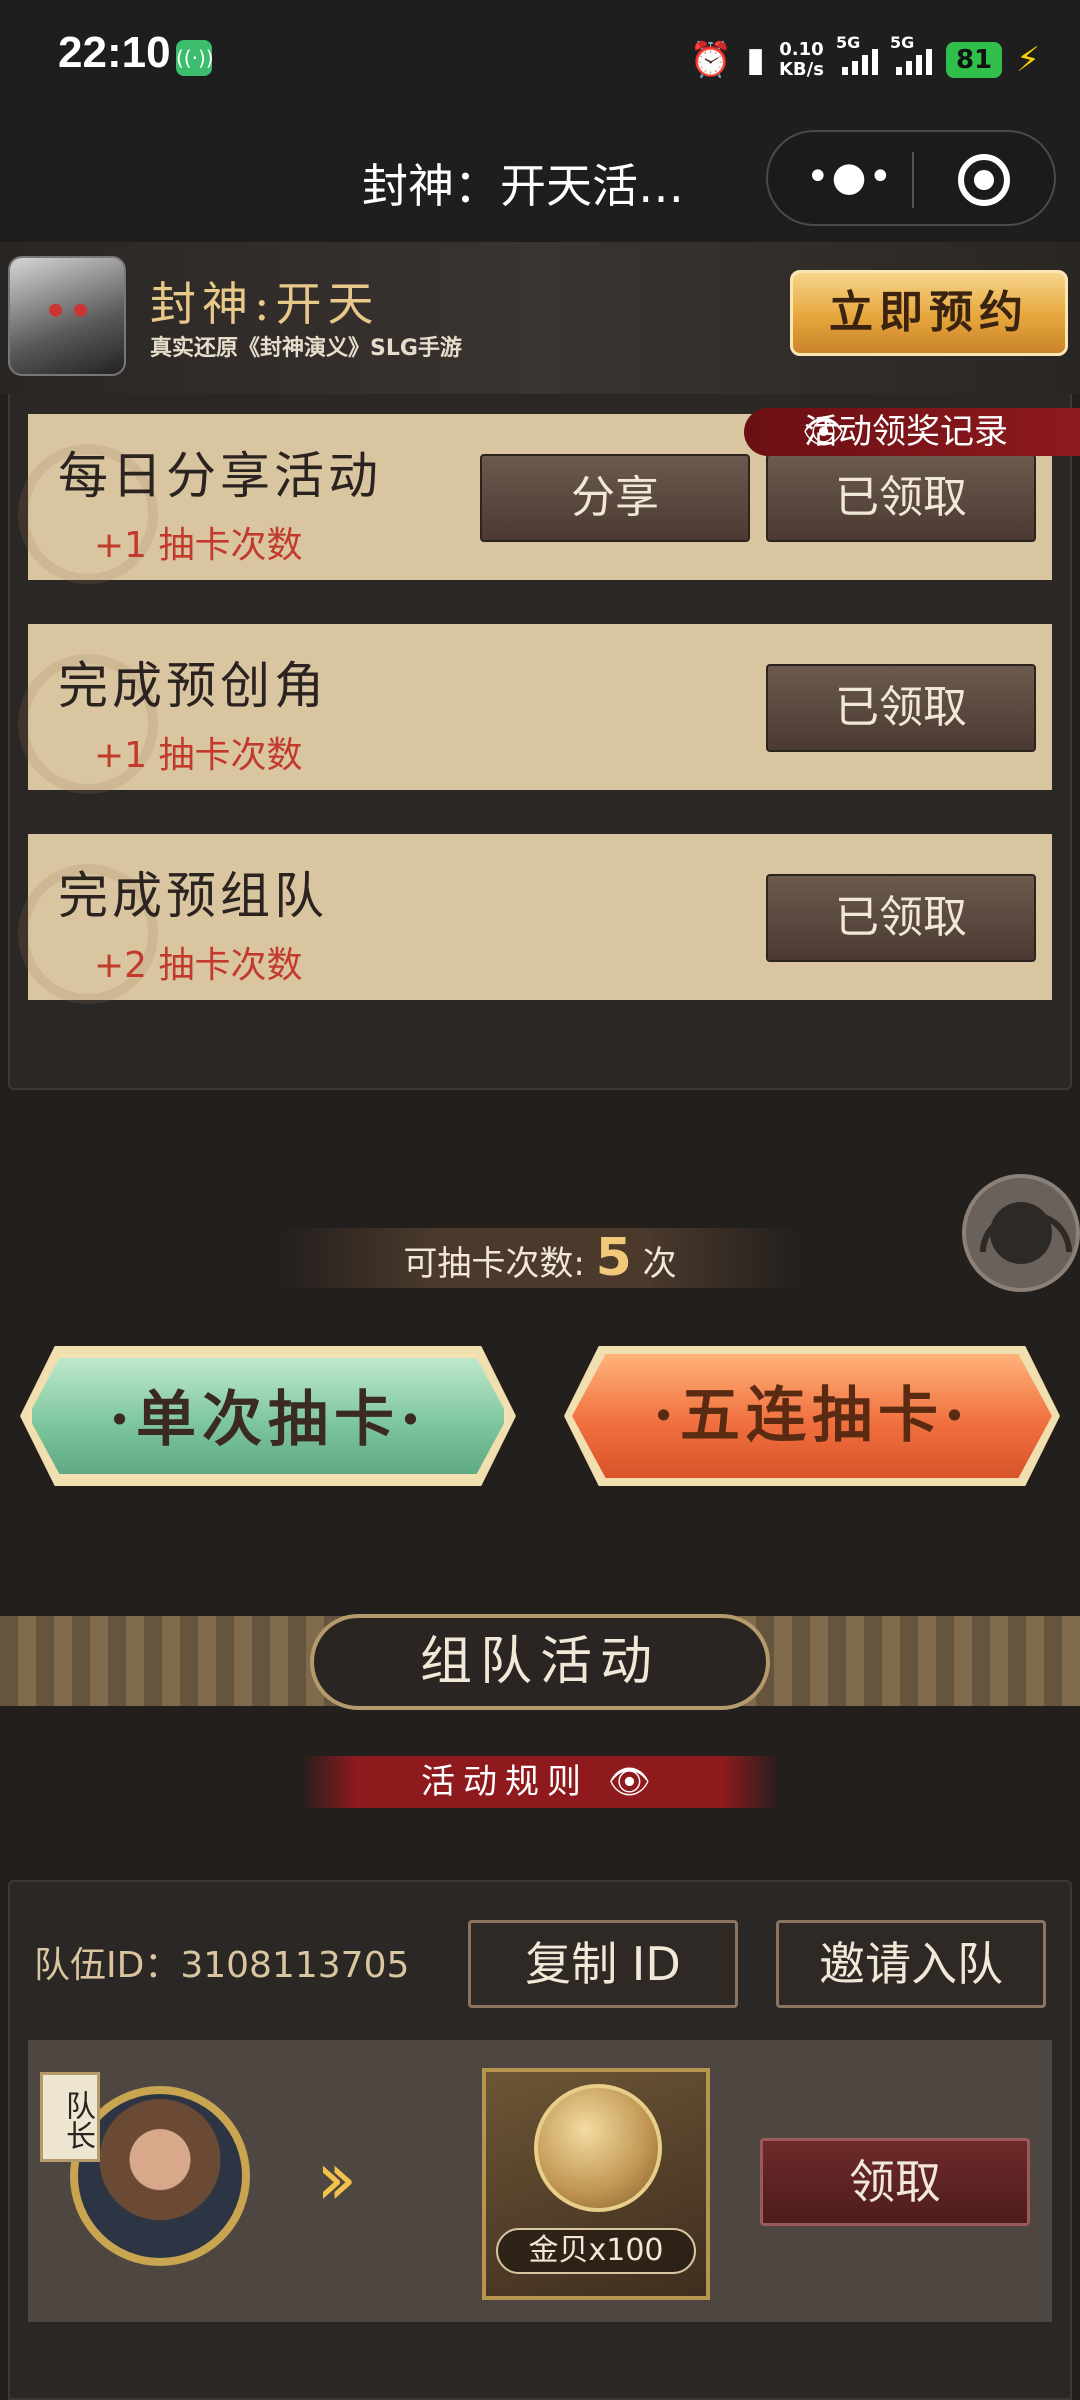 The height and width of the screenshot is (2400, 1080). What do you see at coordinates (198, 965) in the screenshot?
I see `task-reward: +2 抽卡次数` at bounding box center [198, 965].